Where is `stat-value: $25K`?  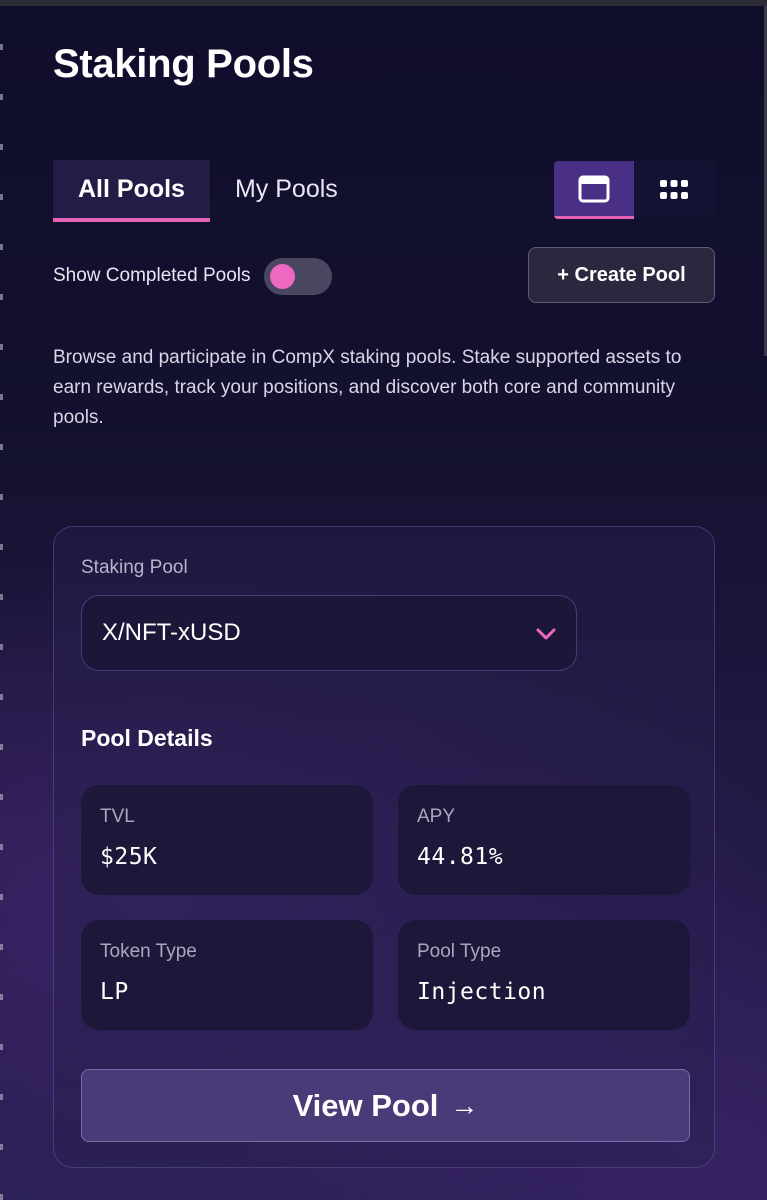
stat-value: $25K is located at coordinates (129, 857).